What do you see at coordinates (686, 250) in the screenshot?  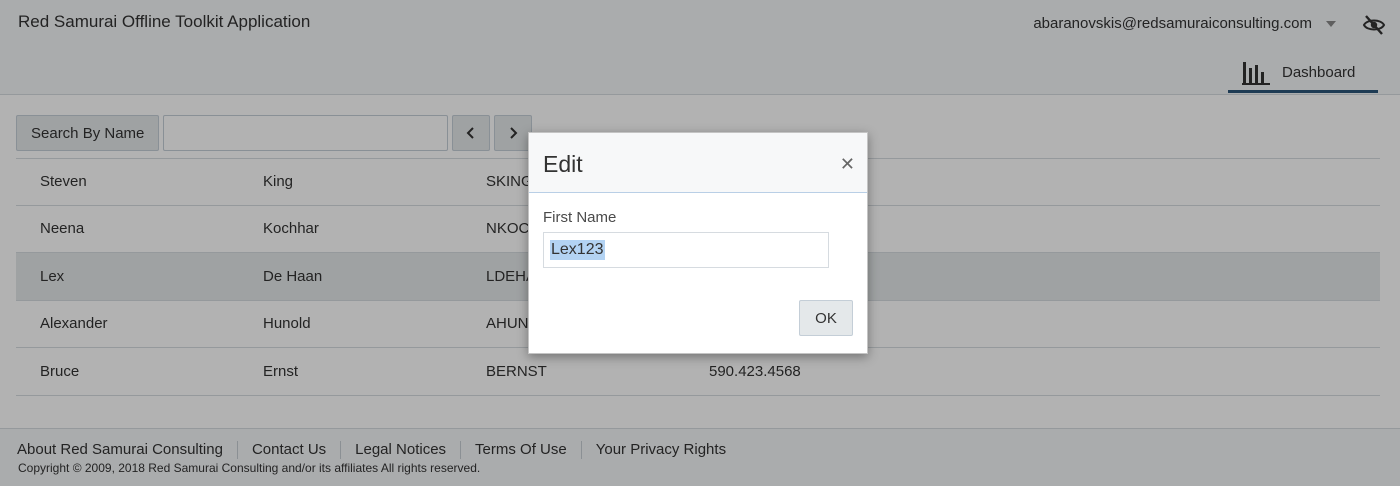 I see `first-name-input: Lex123` at bounding box center [686, 250].